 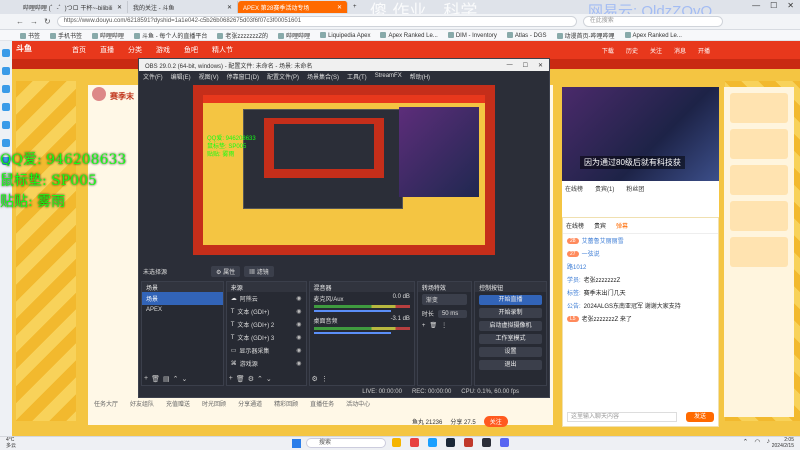 What do you see at coordinates (495, 421) in the screenshot?
I see `follow-button: 关注` at bounding box center [495, 421].